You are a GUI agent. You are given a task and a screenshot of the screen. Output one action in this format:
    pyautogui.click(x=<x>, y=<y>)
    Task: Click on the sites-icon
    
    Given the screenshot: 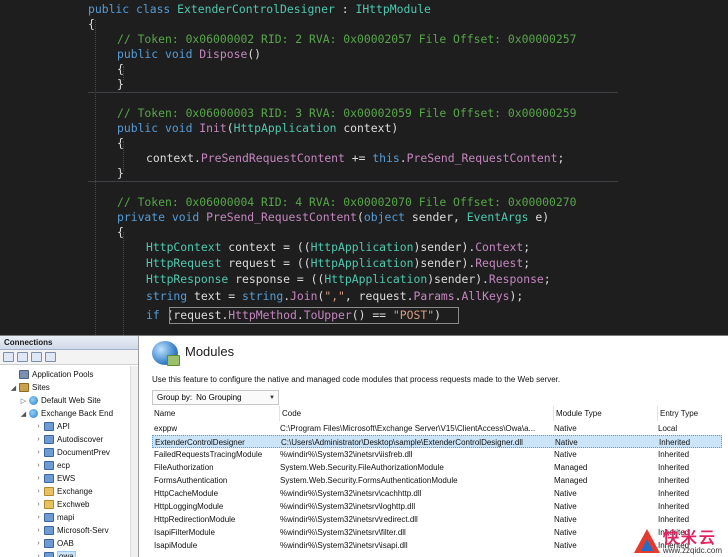 What is the action you would take?
    pyautogui.click(x=24, y=387)
    